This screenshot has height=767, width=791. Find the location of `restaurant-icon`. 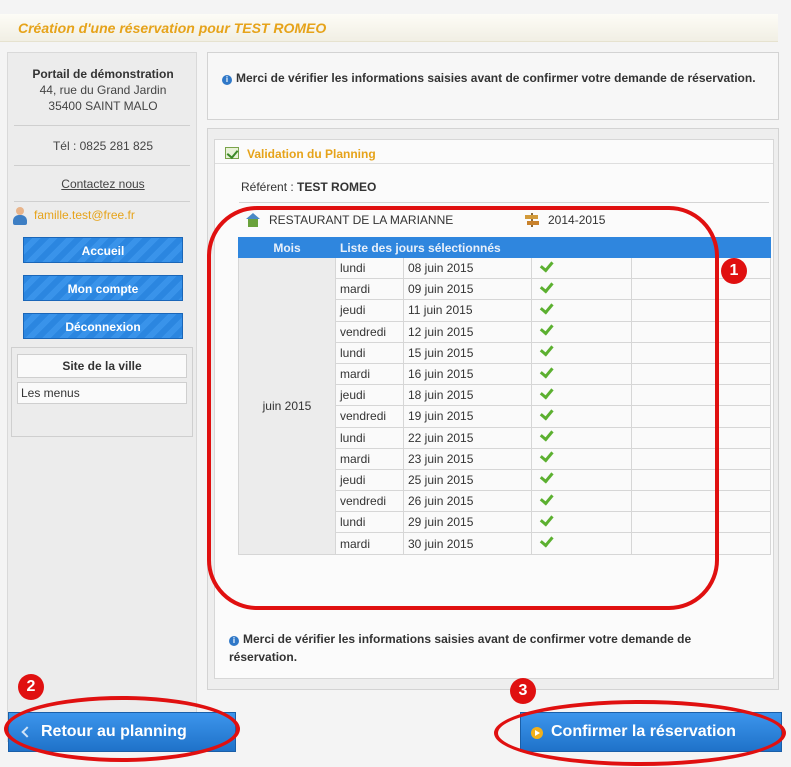

restaurant-icon is located at coordinates (253, 220).